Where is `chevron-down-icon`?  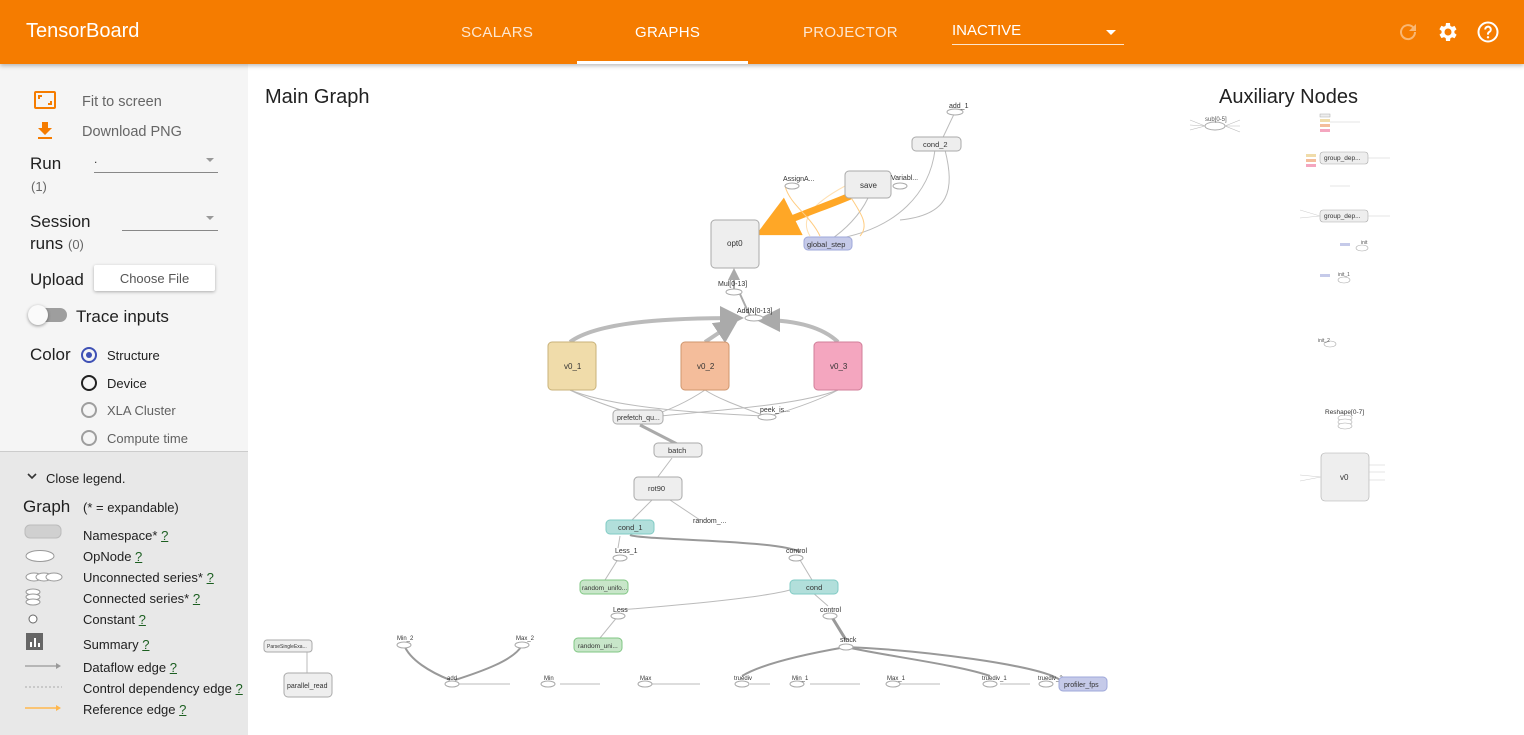
chevron-down-icon is located at coordinates (32, 477).